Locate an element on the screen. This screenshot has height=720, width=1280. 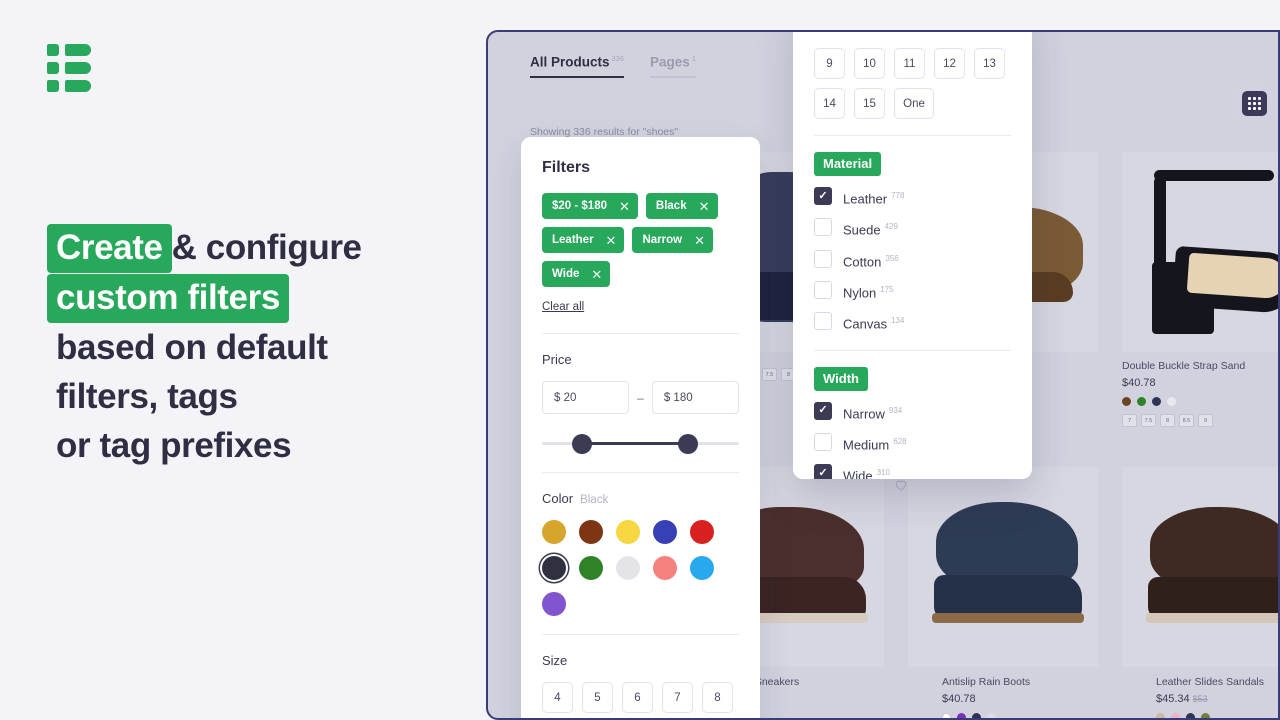
material-option-canvas: Canvas 134 is located at coordinates (912, 322).